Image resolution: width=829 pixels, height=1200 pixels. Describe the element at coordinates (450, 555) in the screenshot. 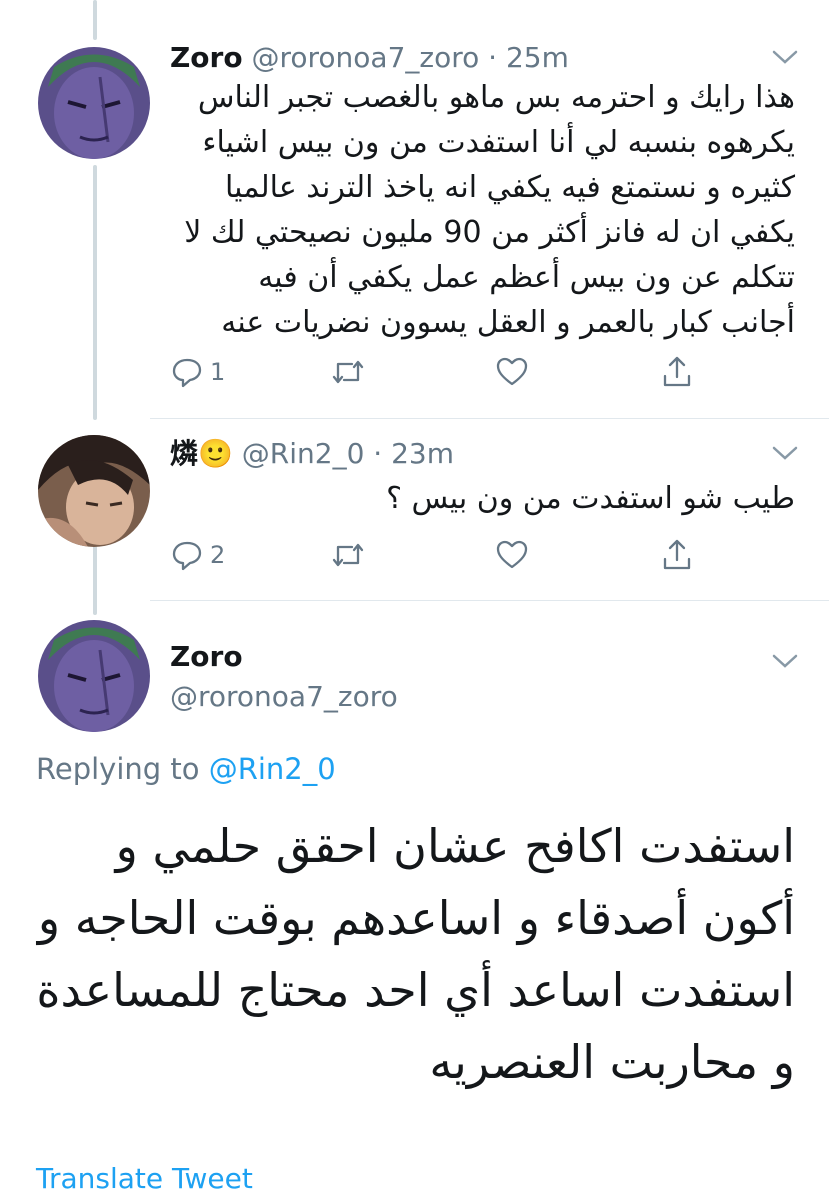

I see `tweet-actions: 2` at that location.